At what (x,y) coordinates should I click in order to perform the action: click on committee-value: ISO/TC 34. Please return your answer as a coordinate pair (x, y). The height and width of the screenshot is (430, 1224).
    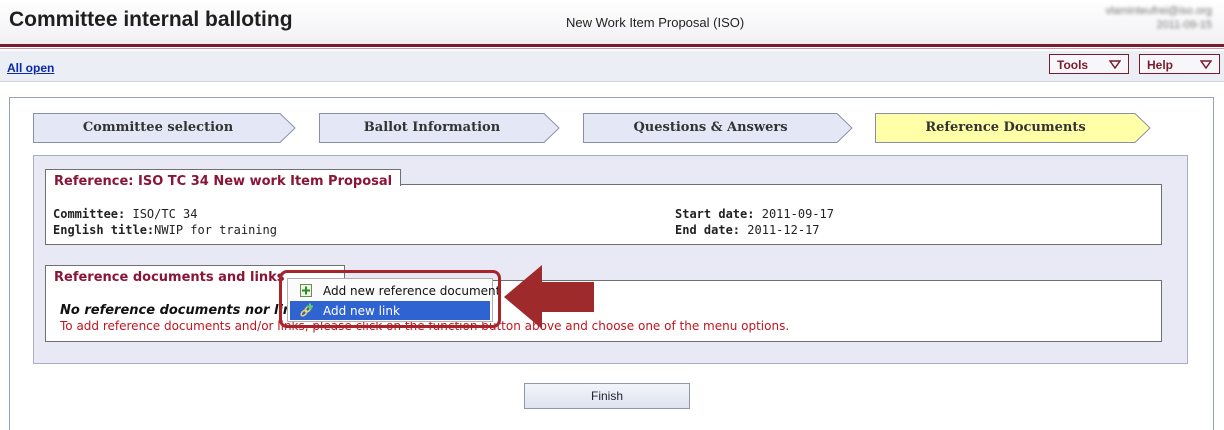
    Looking at the image, I should click on (165, 214).